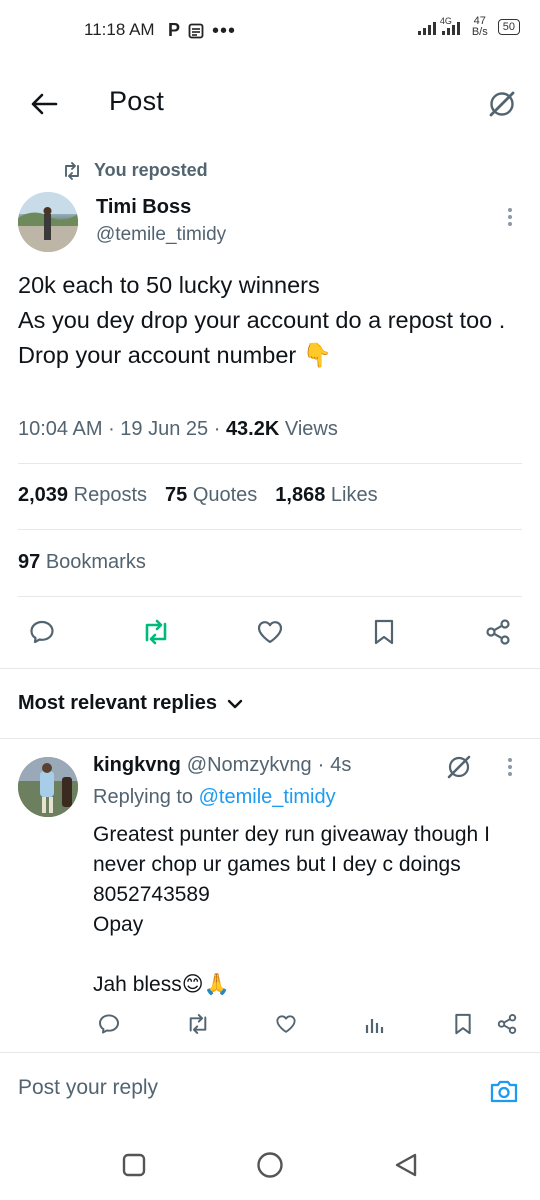 Image resolution: width=540 pixels, height=1200 pixels. Describe the element at coordinates (225, 495) in the screenshot. I see `quotes-label: Quotes` at that location.